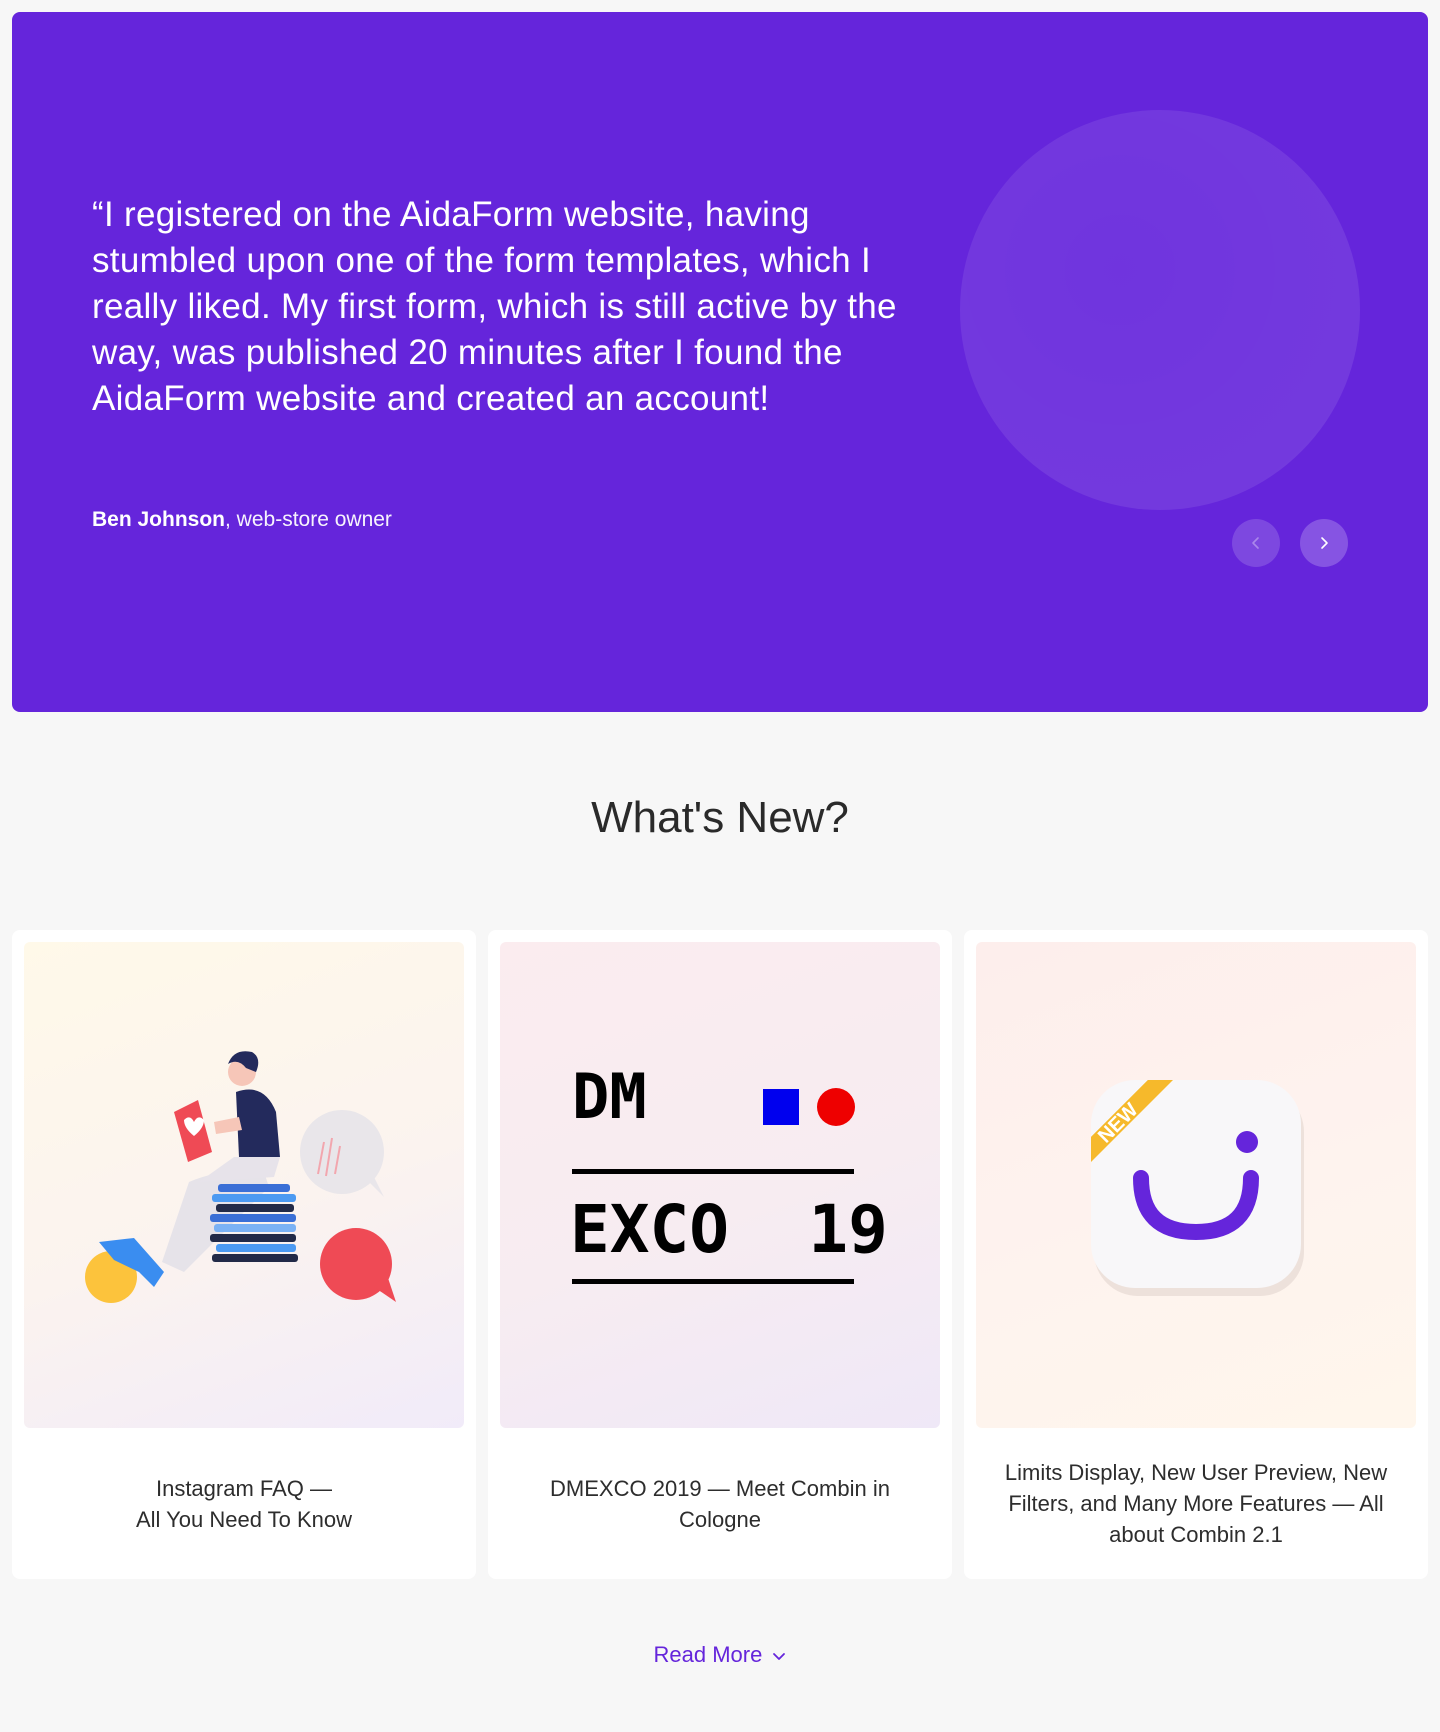 Image resolution: width=1440 pixels, height=1732 pixels. I want to click on dmexco-logo-line1: DM, so click(609, 1096).